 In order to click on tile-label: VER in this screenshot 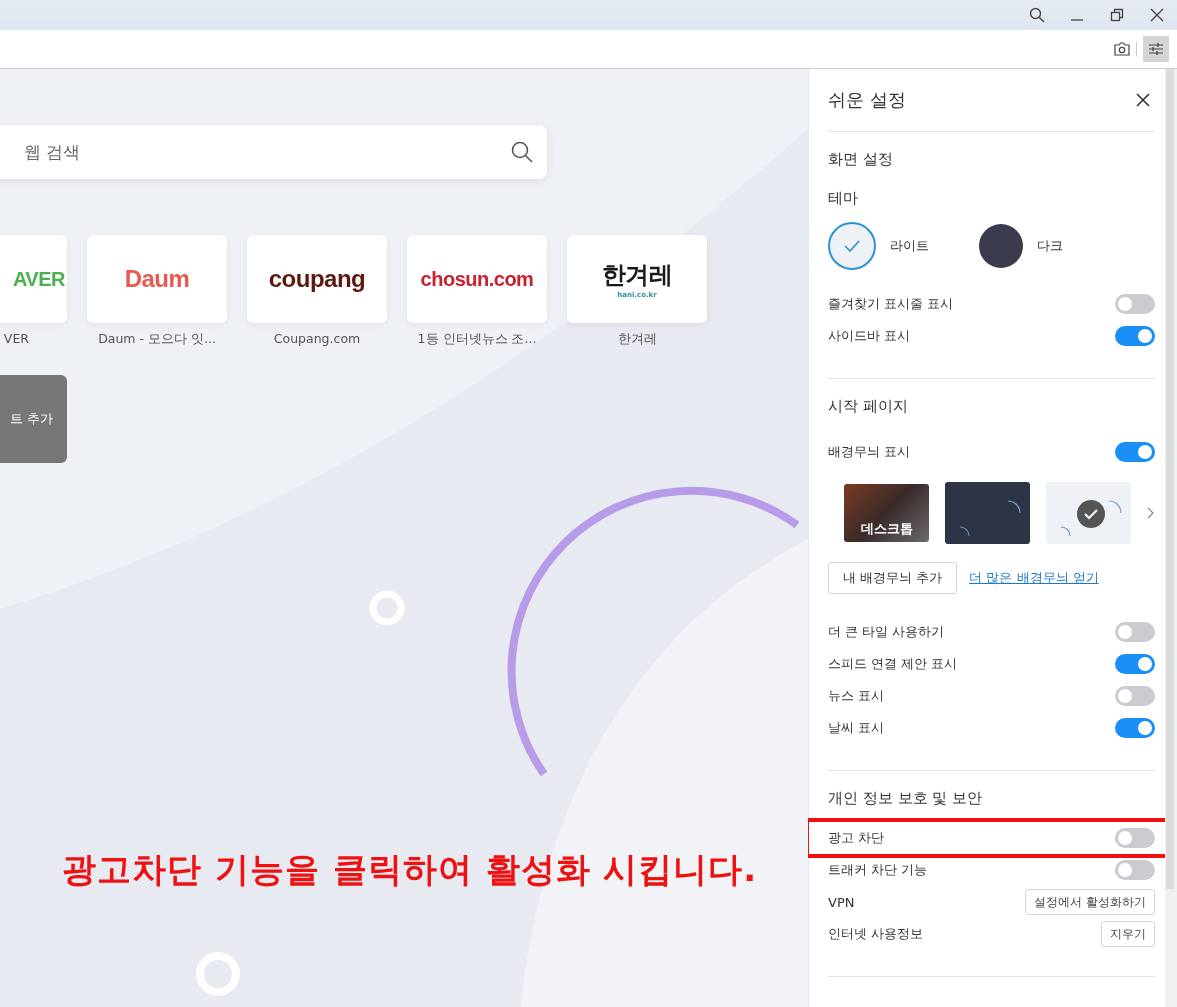, I will do `click(16, 338)`.